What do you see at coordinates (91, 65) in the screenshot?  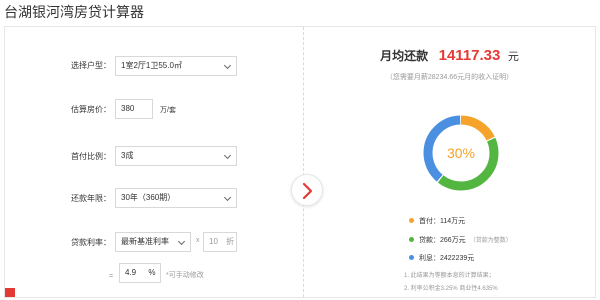 I see `house-type-label: 选择户型：` at bounding box center [91, 65].